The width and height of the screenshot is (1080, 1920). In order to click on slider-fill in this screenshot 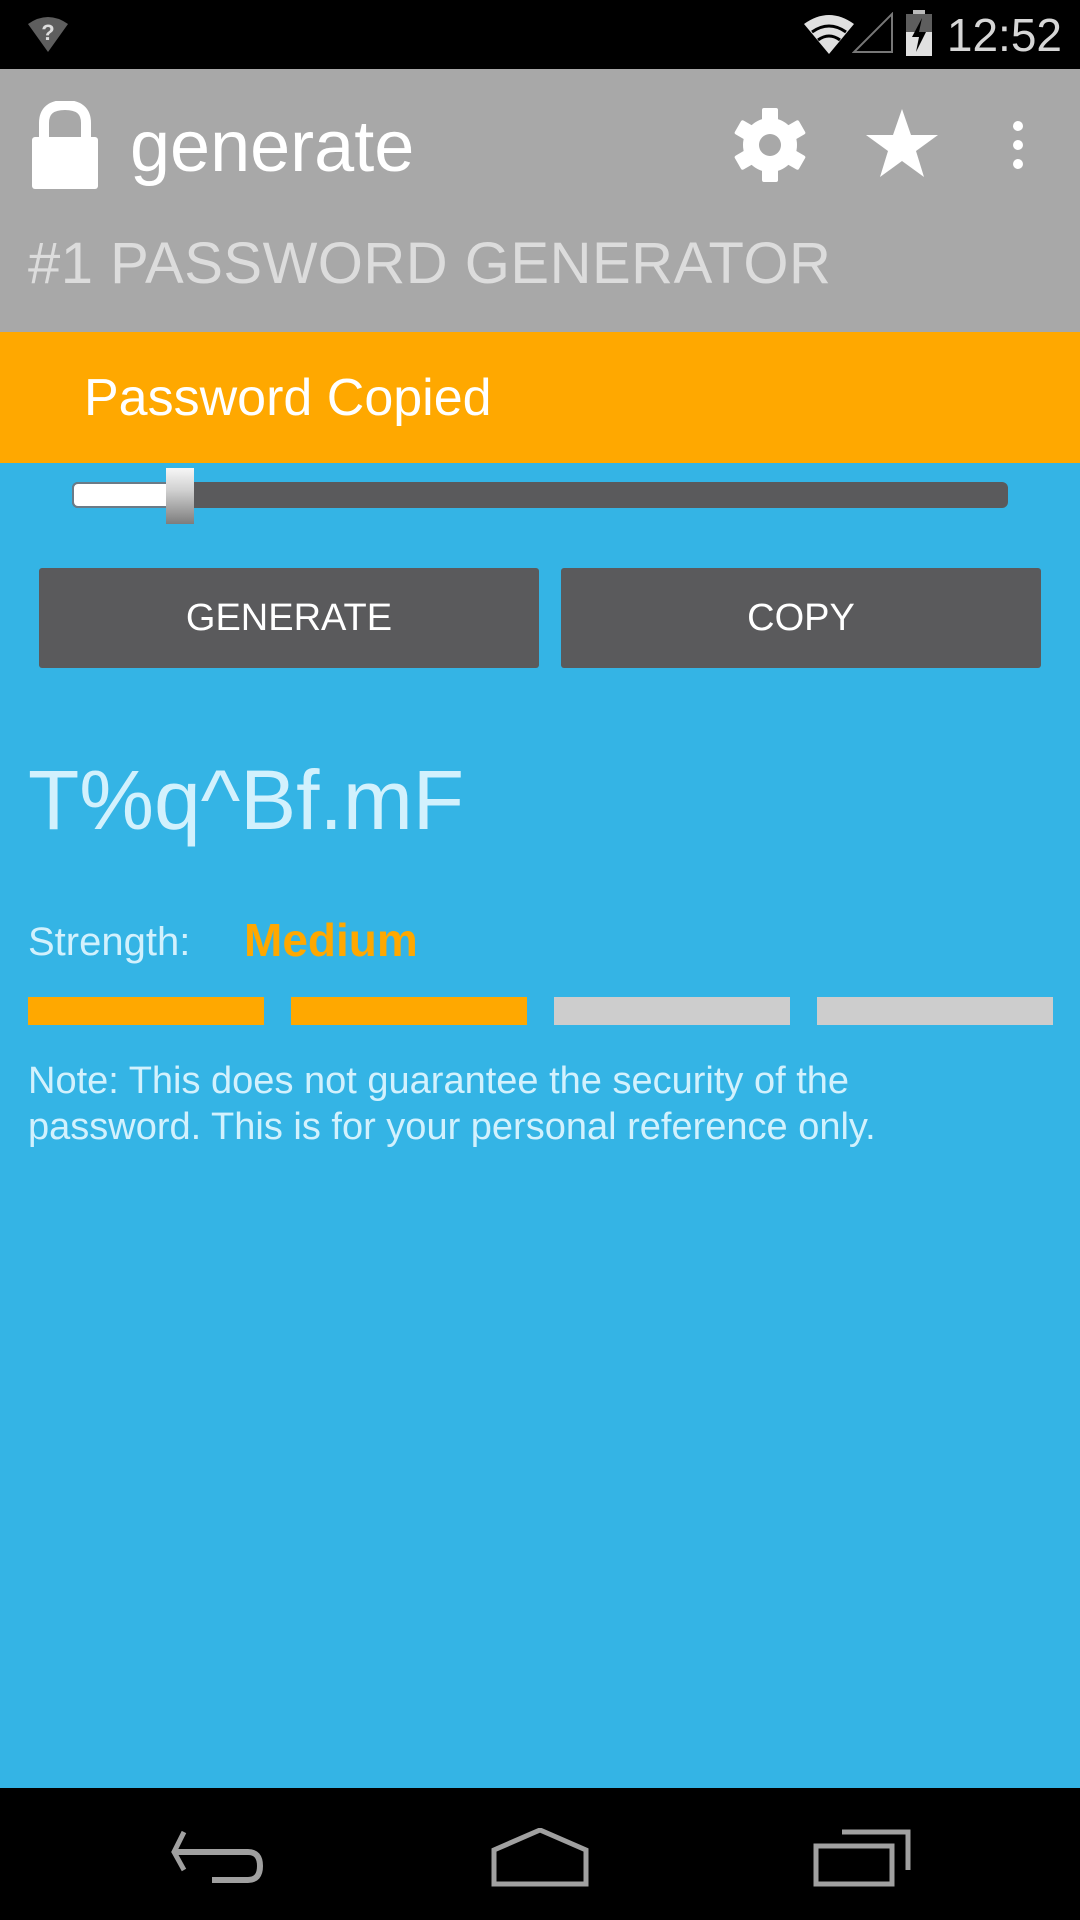, I will do `click(122, 495)`.